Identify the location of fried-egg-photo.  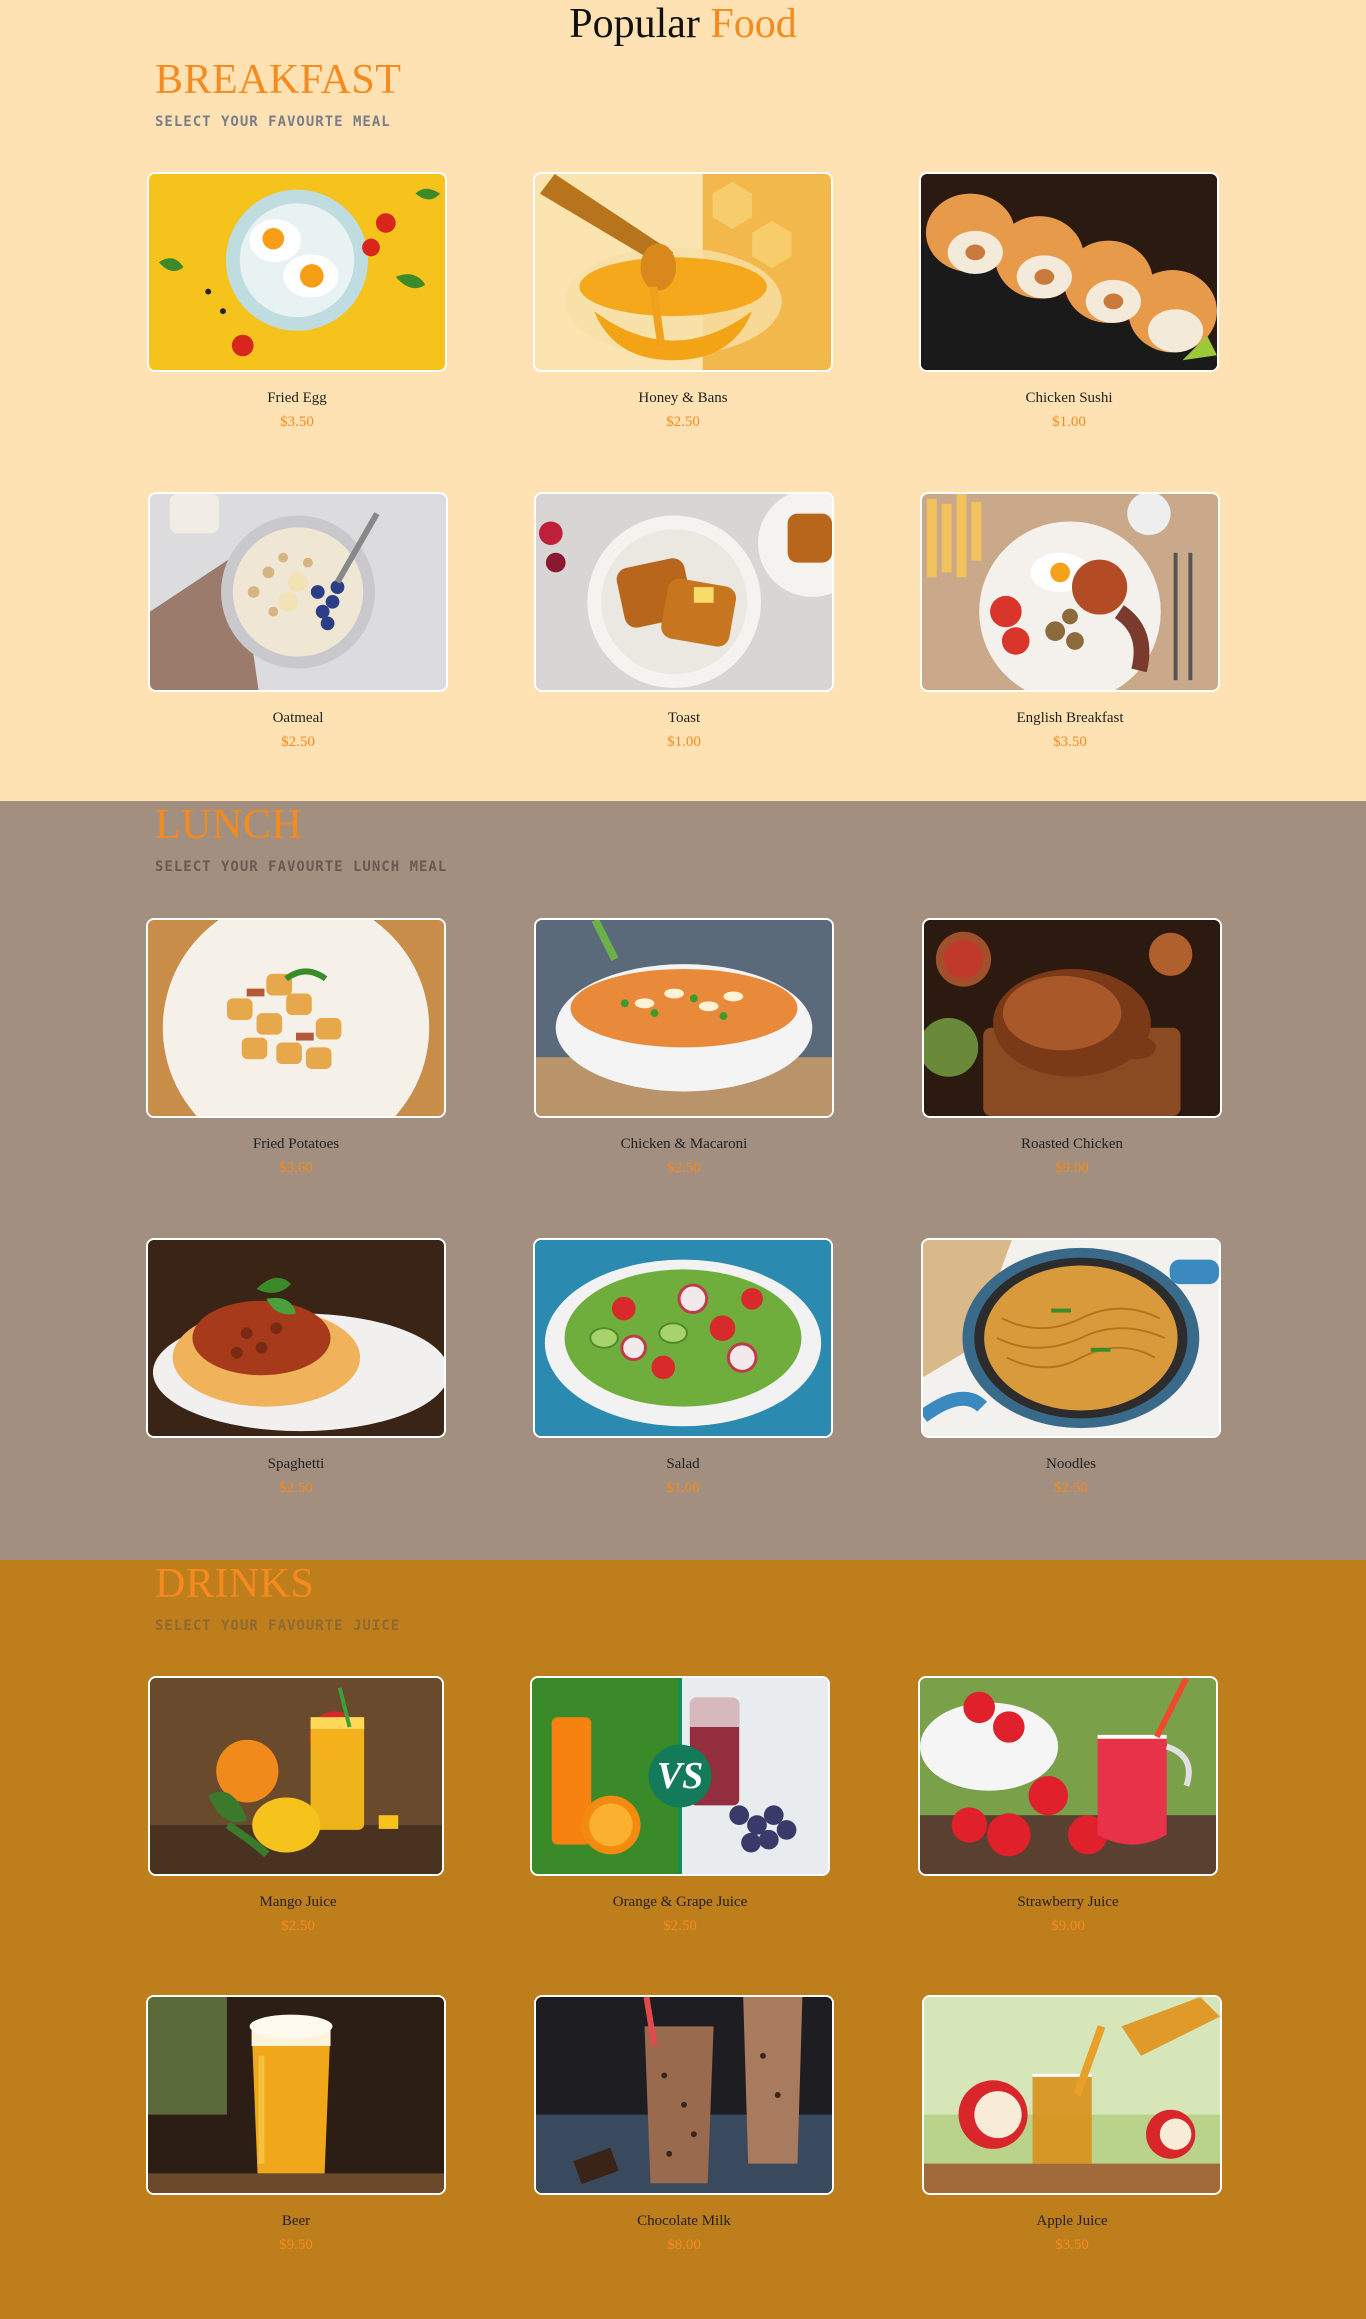
(297, 272).